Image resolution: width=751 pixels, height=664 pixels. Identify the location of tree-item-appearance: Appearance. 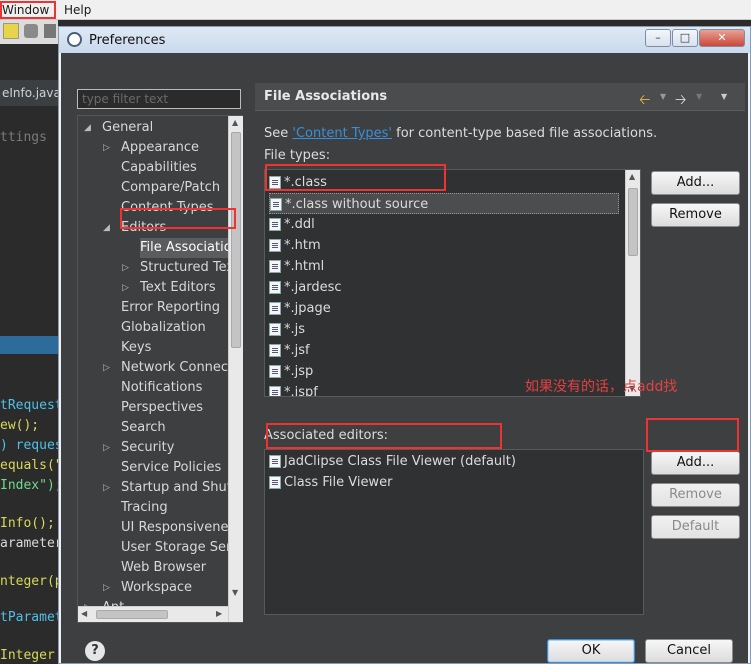
(174, 148).